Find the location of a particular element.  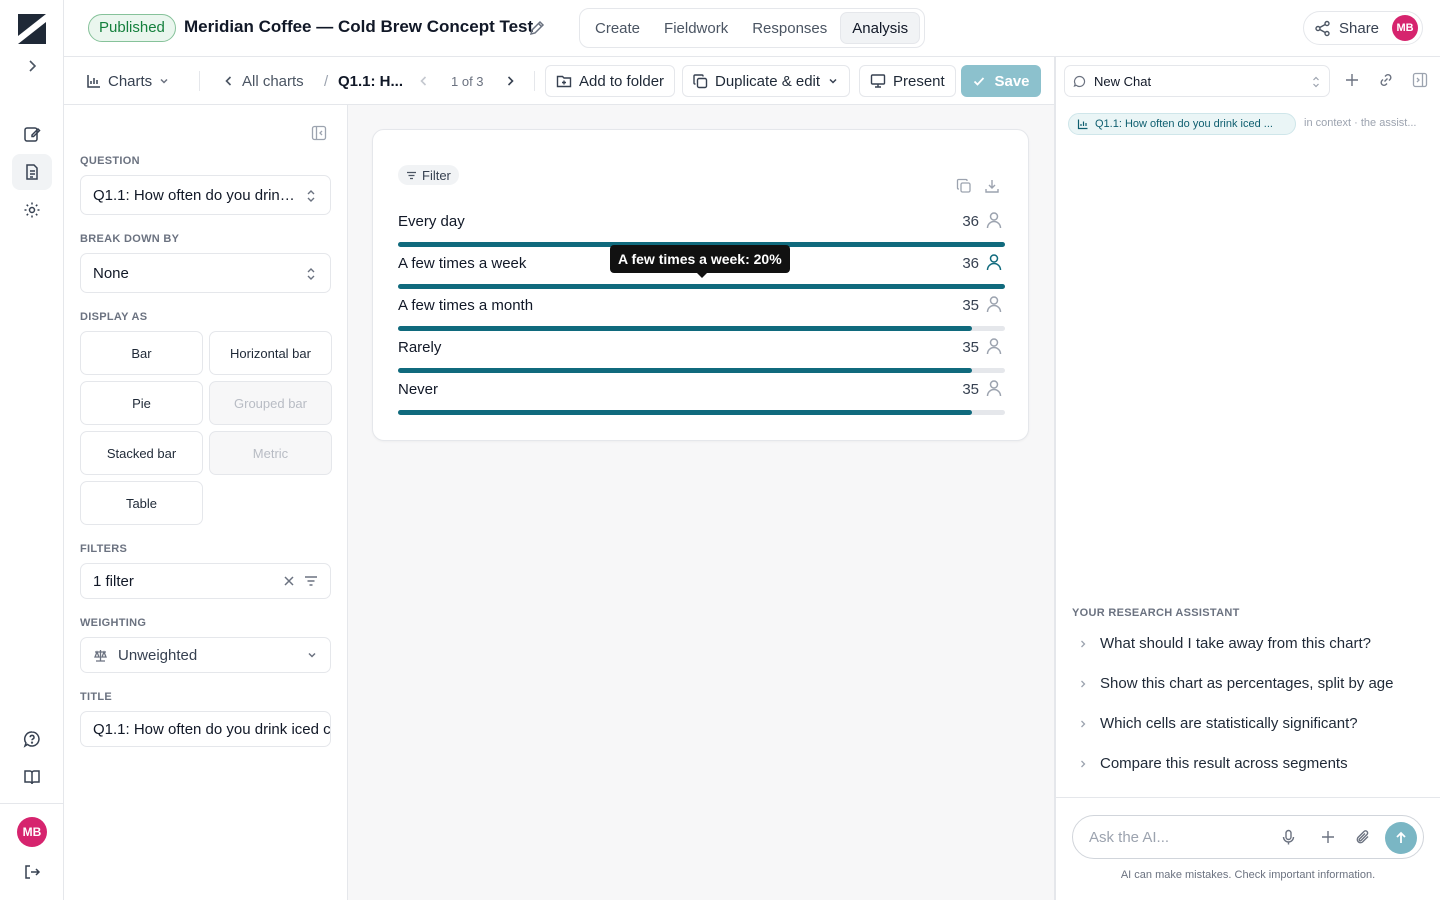

filter-icon is located at coordinates (311, 581).